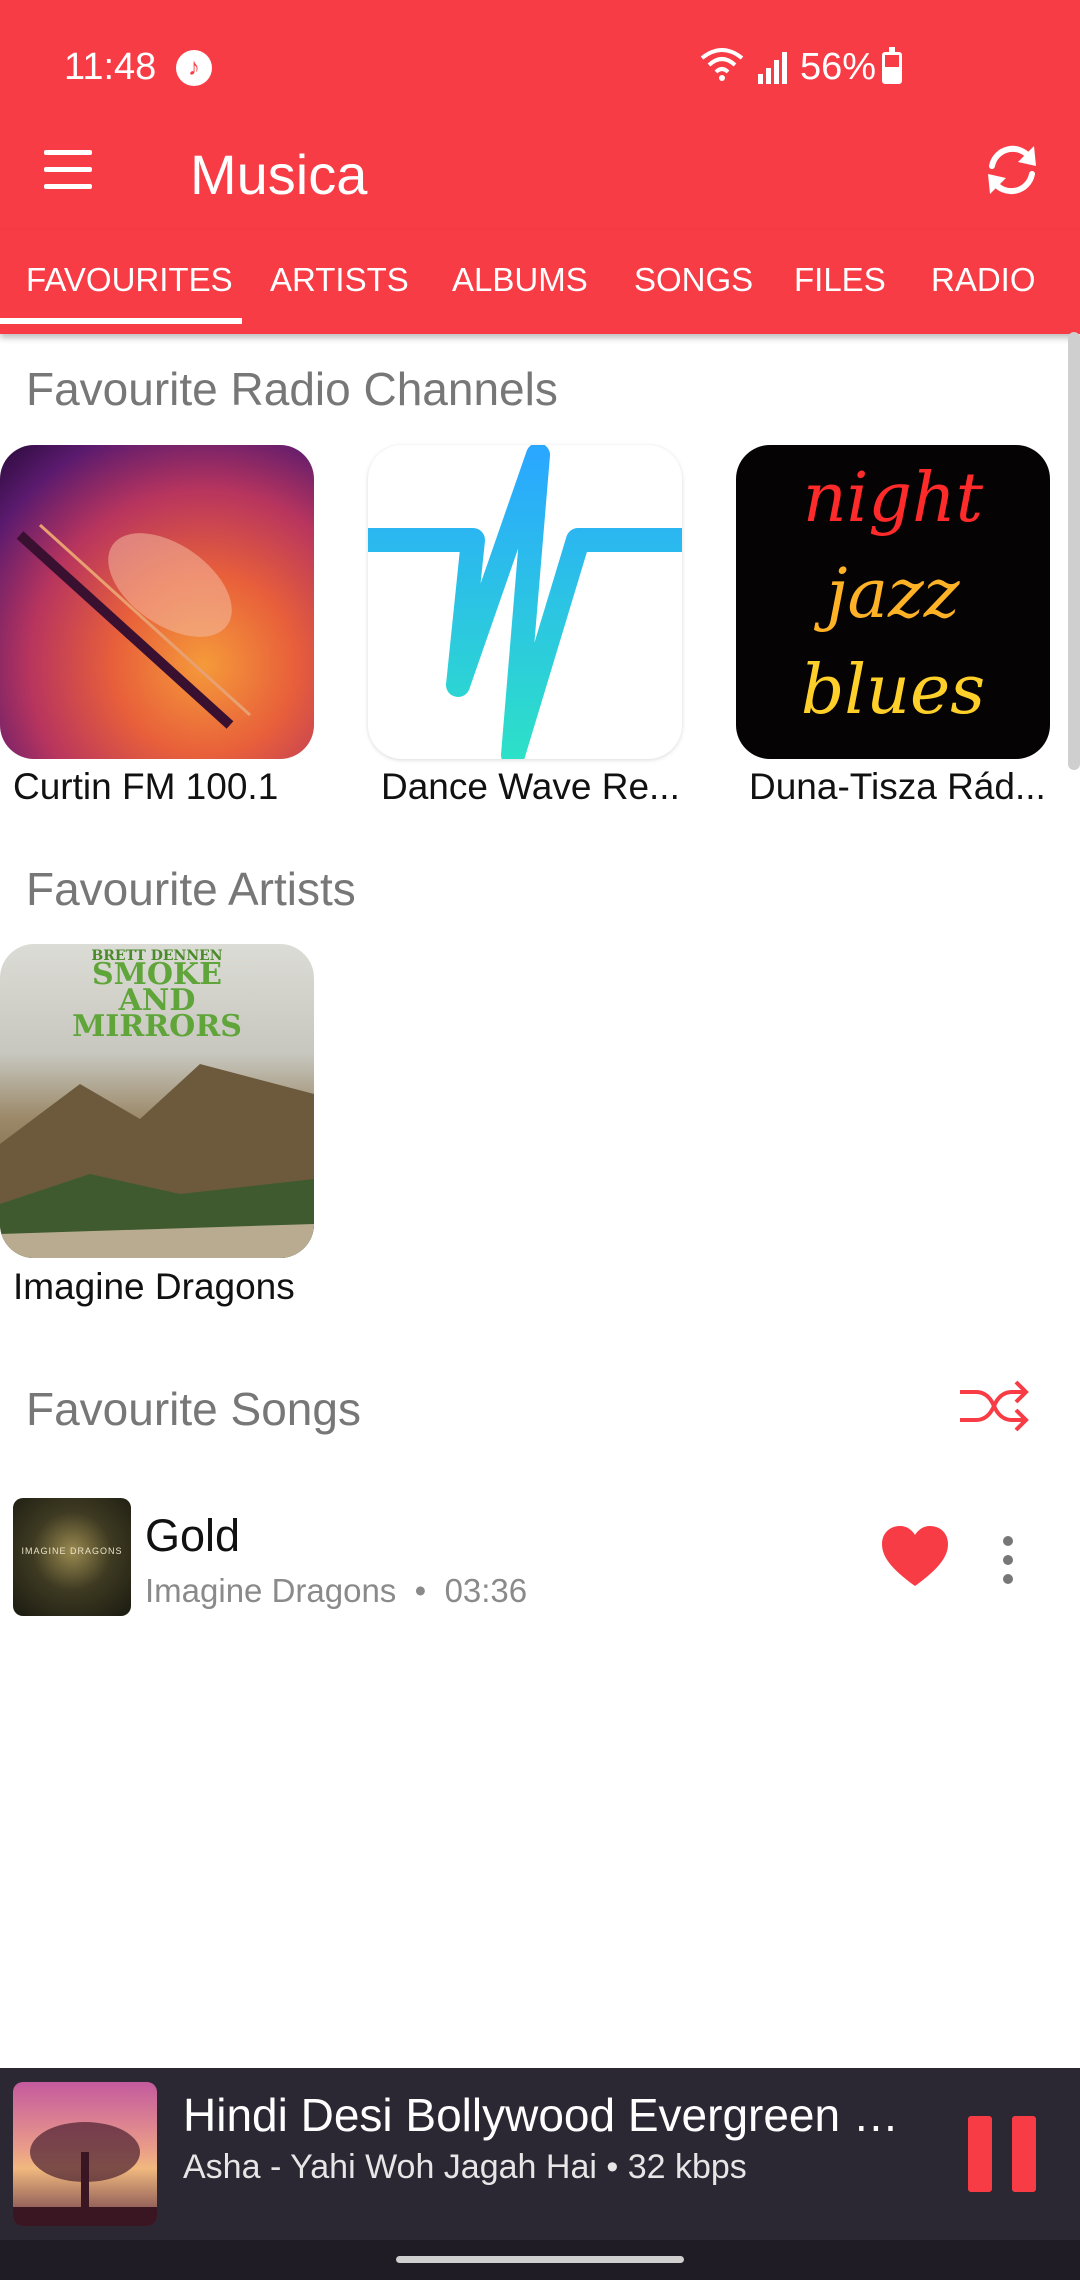 This screenshot has height=2280, width=1080. Describe the element at coordinates (520, 282) in the screenshot. I see `tab-albums: ALBUMS` at that location.